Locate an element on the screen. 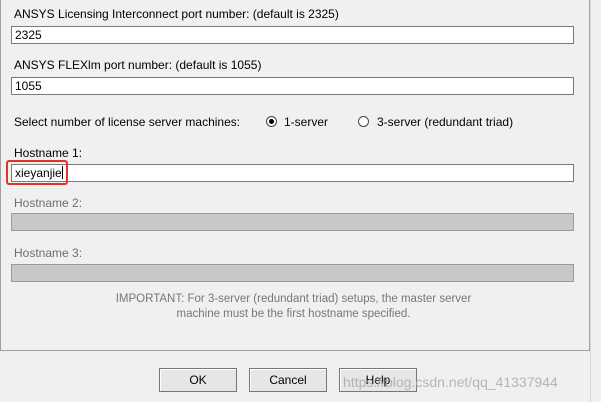 The height and width of the screenshot is (402, 601). watermark-text: https://blog.csdn.net/qq_41337944 is located at coordinates (450, 382).